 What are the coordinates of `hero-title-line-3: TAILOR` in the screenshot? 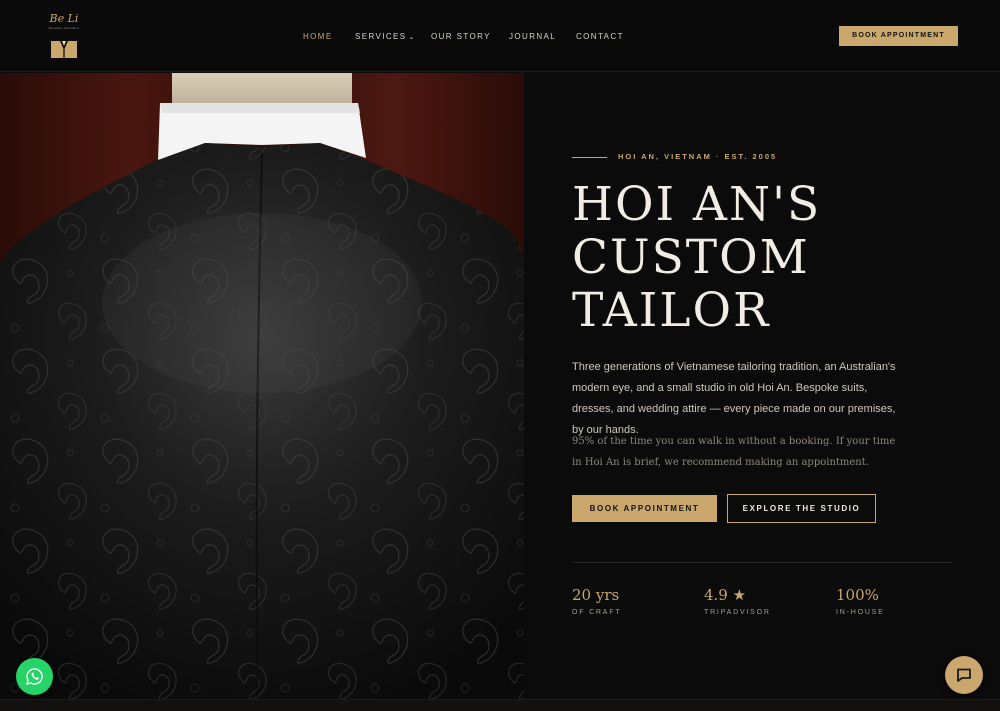 It's located at (671, 310).